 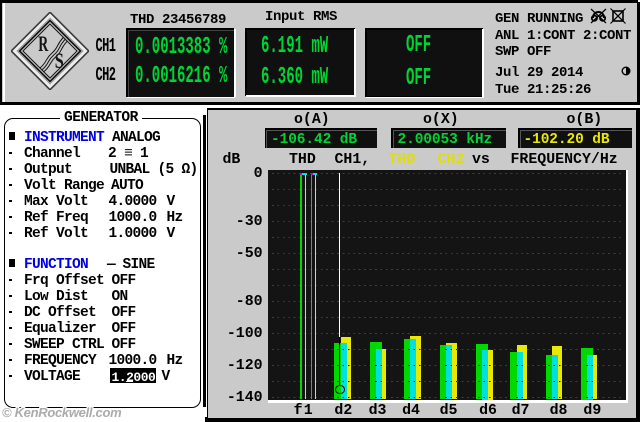 What do you see at coordinates (43, 43) in the screenshot?
I see `svg-text: R` at bounding box center [43, 43].